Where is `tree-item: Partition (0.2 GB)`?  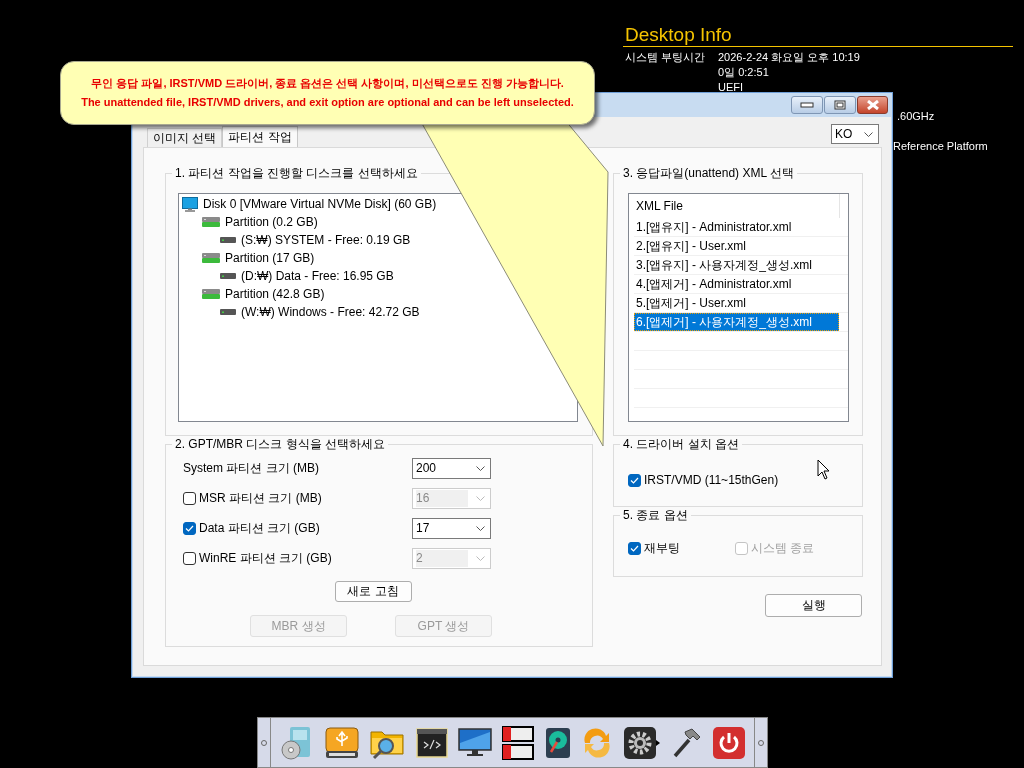 tree-item: Partition (0.2 GB) is located at coordinates (271, 222).